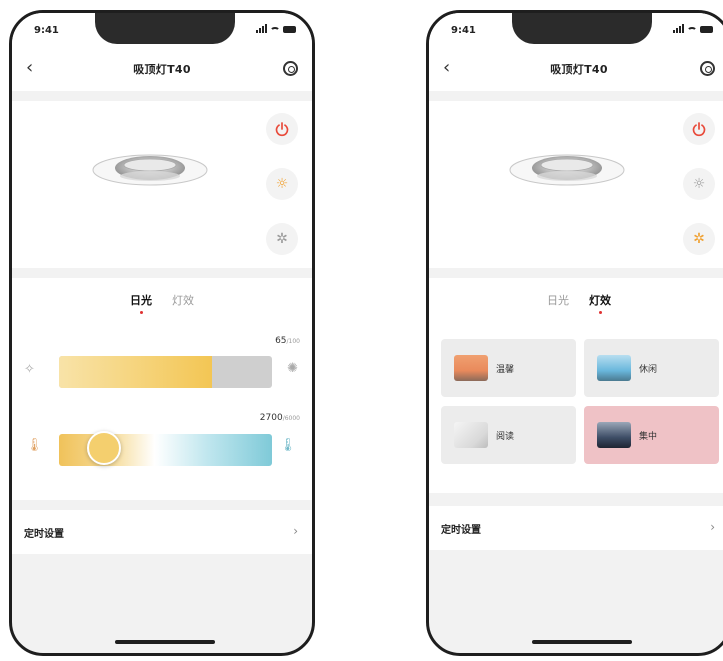  I want to click on effect-label: 集中, so click(648, 436).